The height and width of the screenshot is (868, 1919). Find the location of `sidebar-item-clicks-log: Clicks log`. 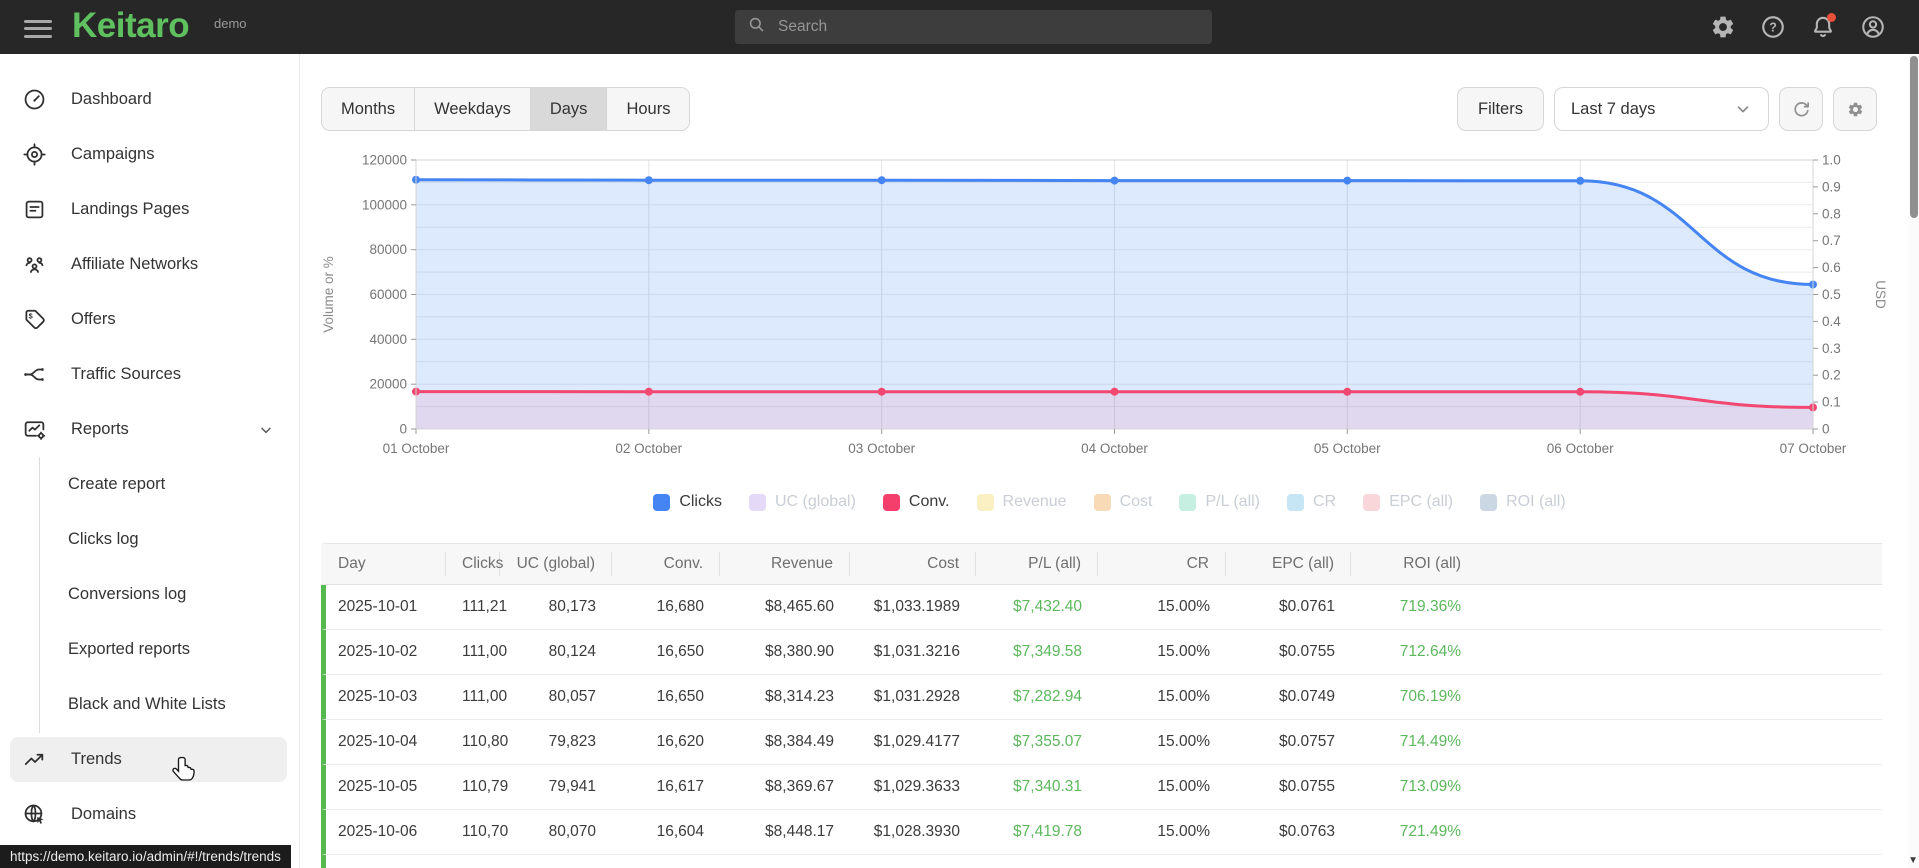

sidebar-item-clicks-log: Clicks log is located at coordinates (149, 539).